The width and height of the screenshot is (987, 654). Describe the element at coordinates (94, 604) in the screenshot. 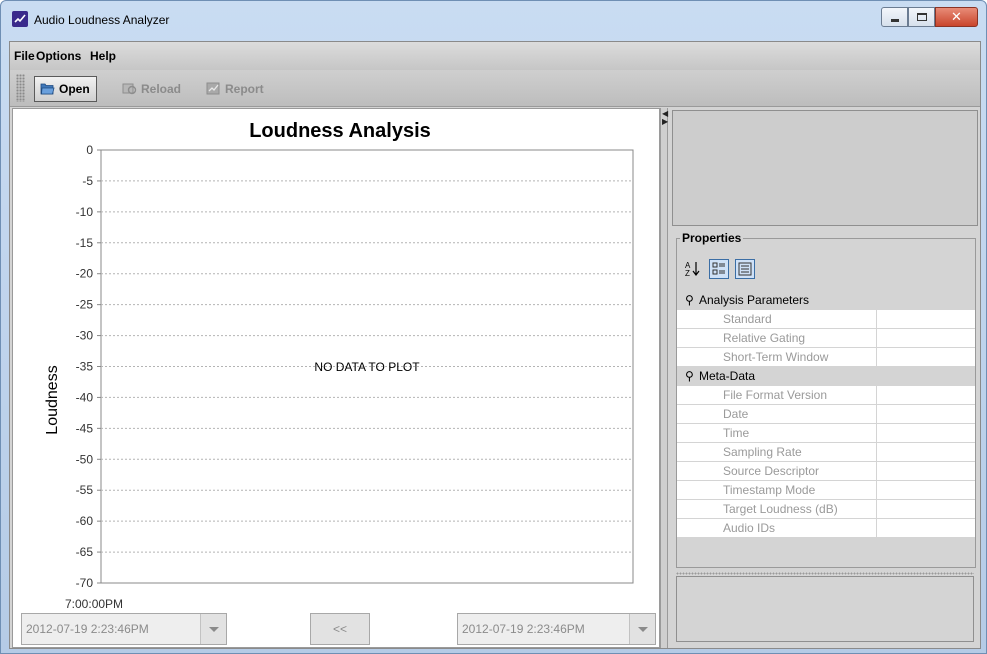

I see `x-tick-label: 7:00:00PM` at that location.